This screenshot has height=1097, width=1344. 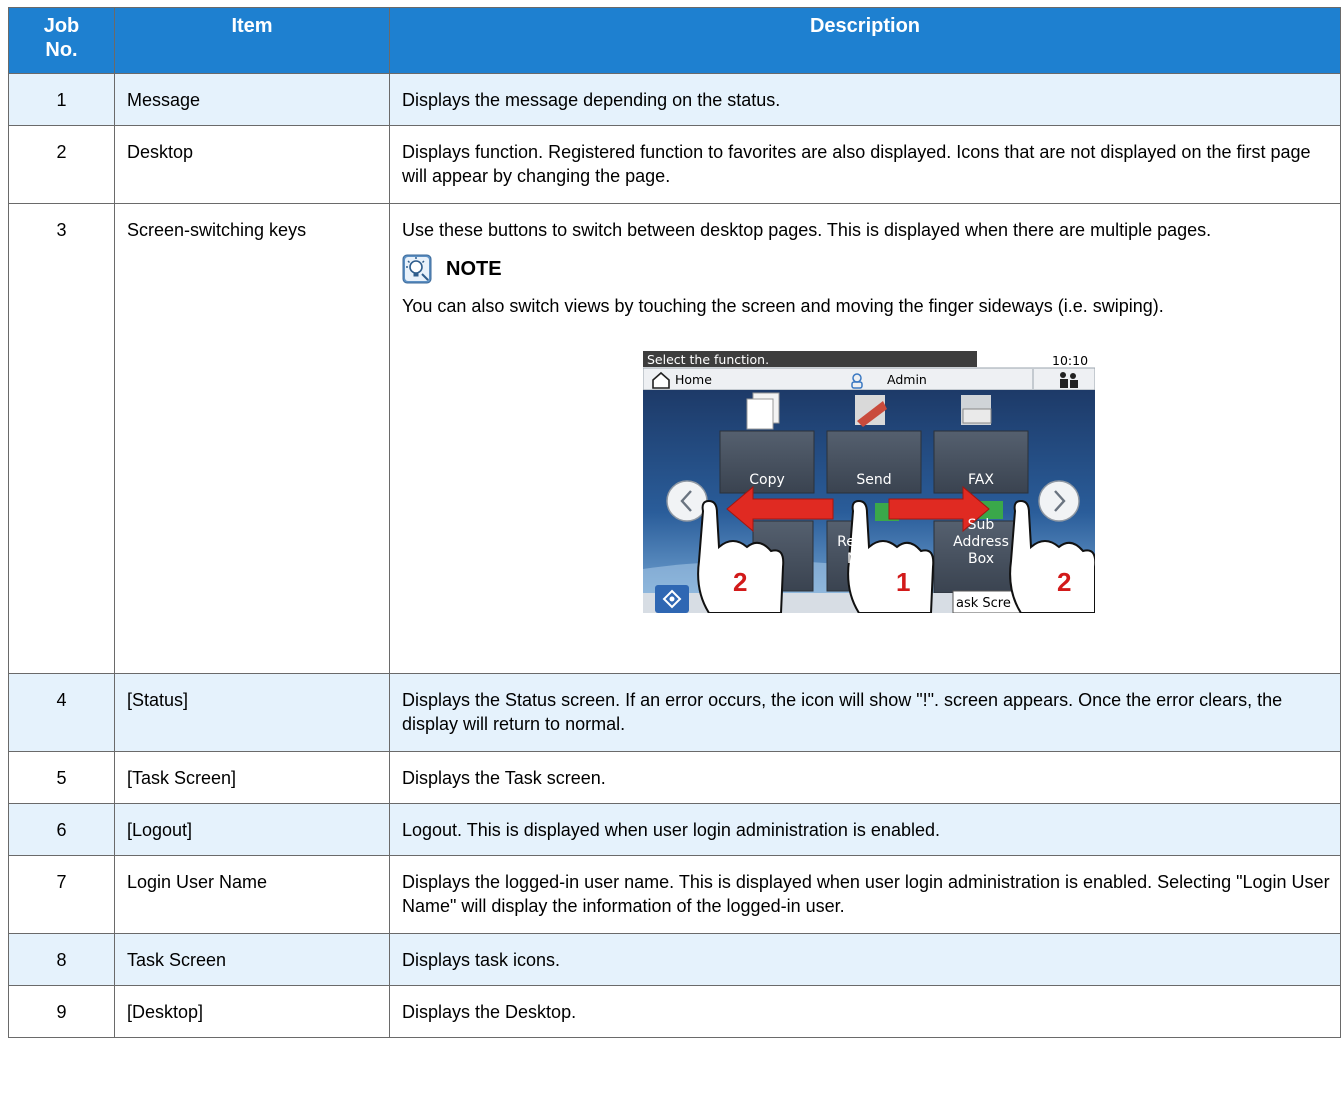 I want to click on swipe-number-left: 2, so click(x=740, y=581).